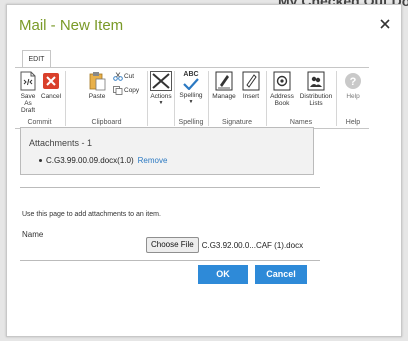 The width and height of the screenshot is (408, 341). What do you see at coordinates (118, 90) in the screenshot?
I see `copy-icon` at bounding box center [118, 90].